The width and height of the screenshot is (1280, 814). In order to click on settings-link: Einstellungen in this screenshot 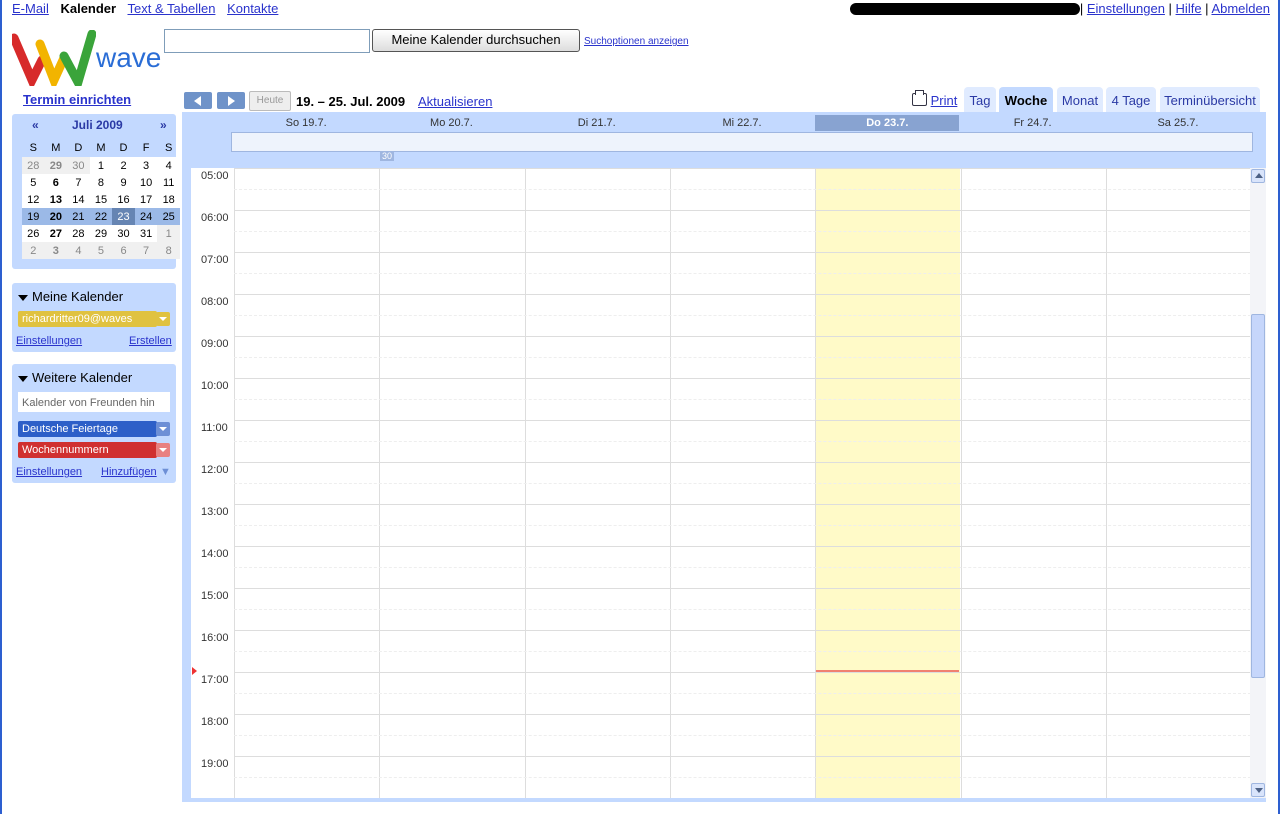, I will do `click(1126, 8)`.